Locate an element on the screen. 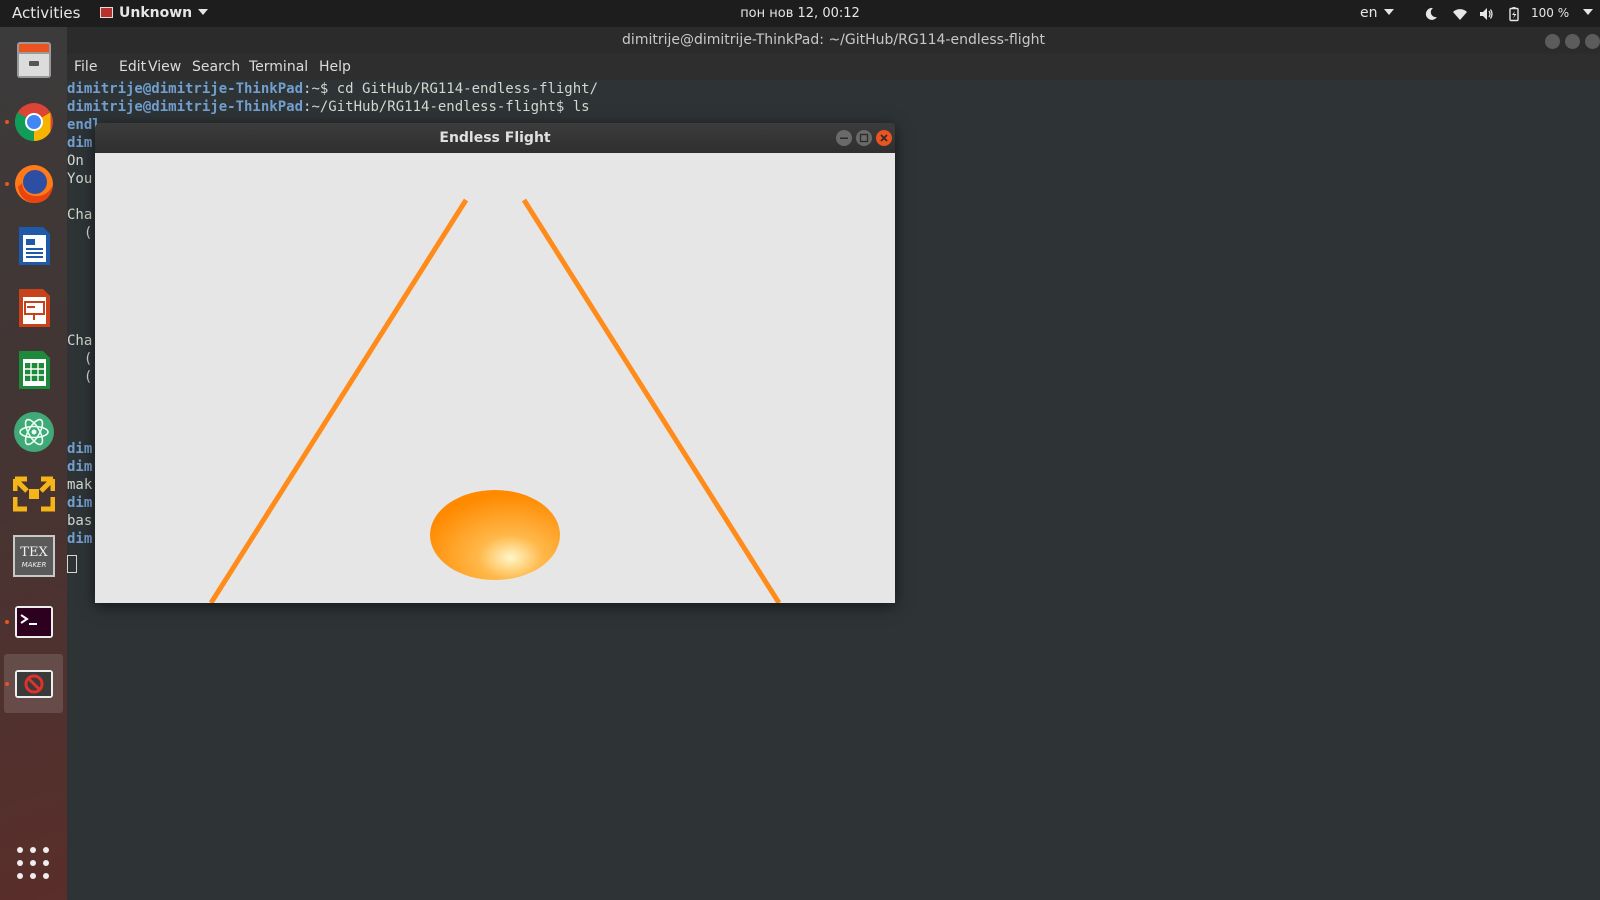  firefox-icon is located at coordinates (34, 184).